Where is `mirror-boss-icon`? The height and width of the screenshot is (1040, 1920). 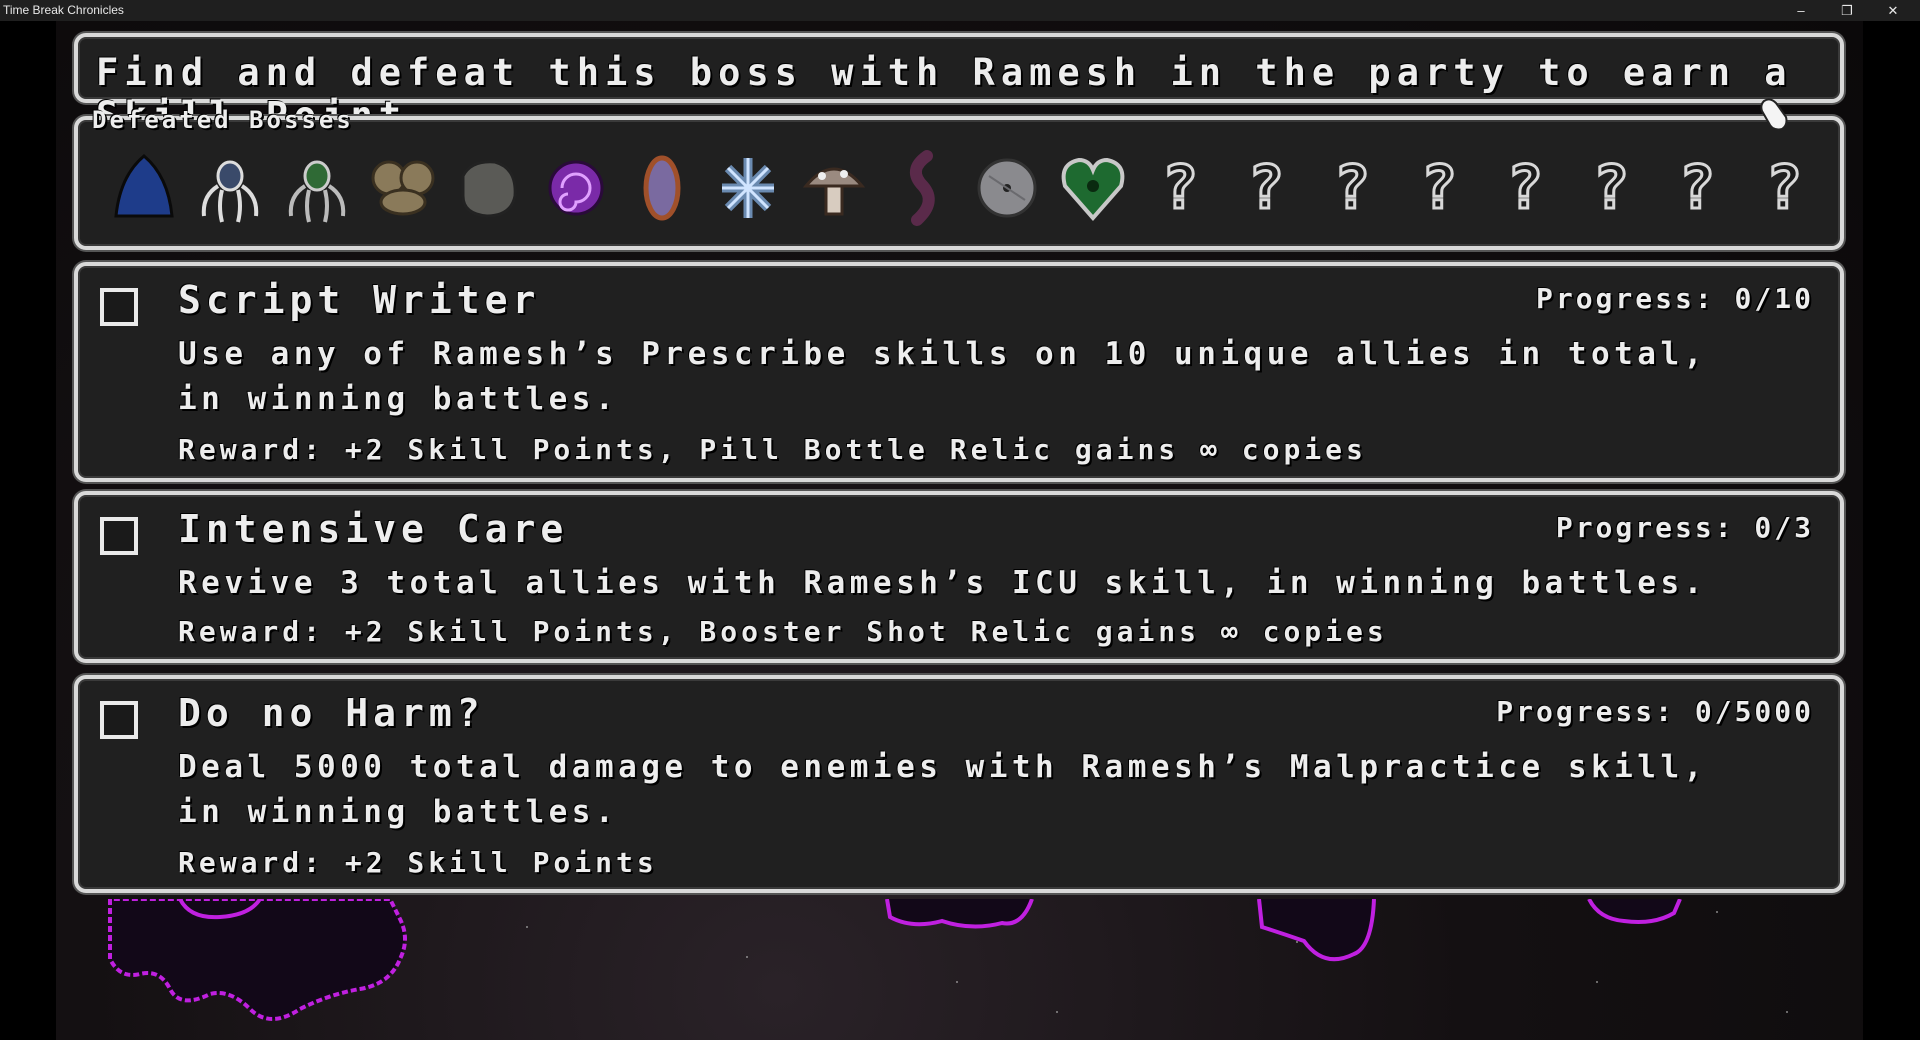 mirror-boss-icon is located at coordinates (662, 188).